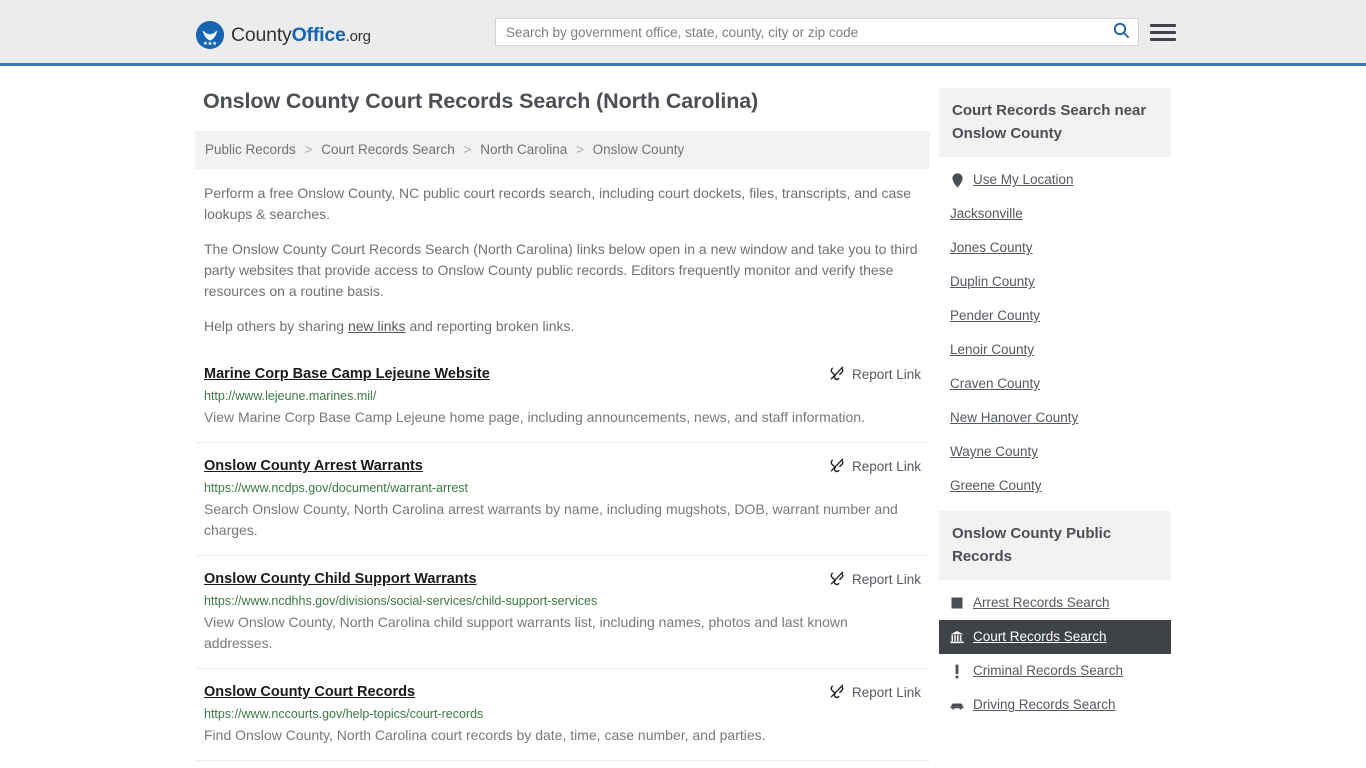 The height and width of the screenshot is (768, 1366). What do you see at coordinates (1040, 637) in the screenshot?
I see `public-record-link: Court Records Search` at bounding box center [1040, 637].